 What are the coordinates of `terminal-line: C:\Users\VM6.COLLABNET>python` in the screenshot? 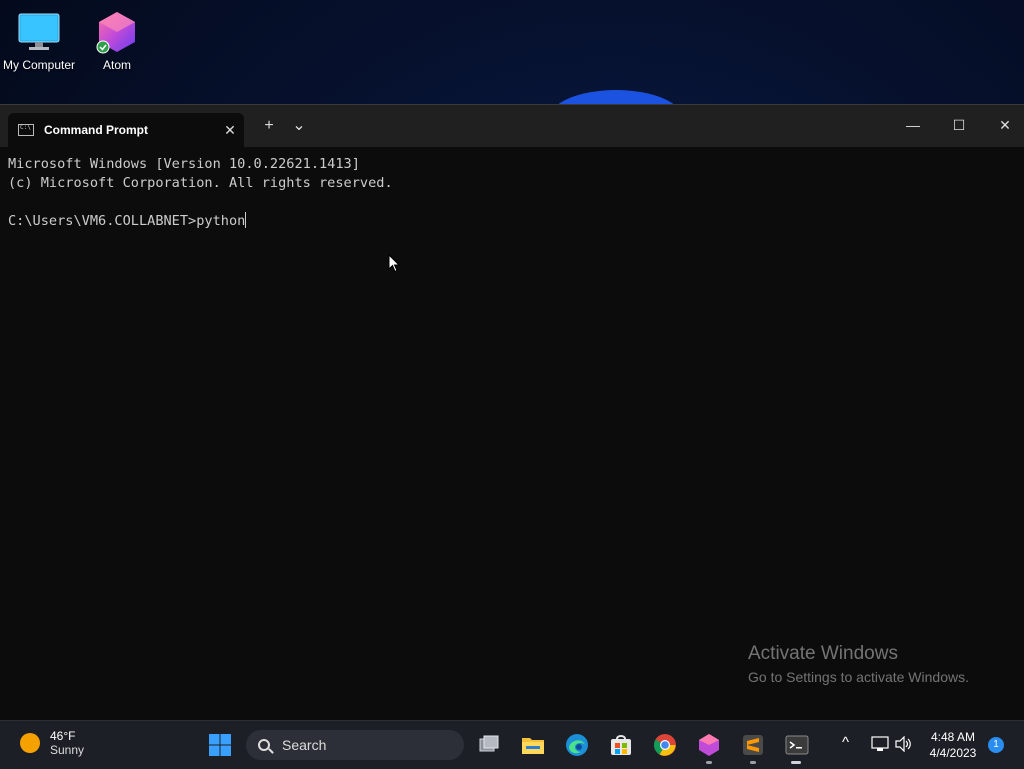 It's located at (127, 221).